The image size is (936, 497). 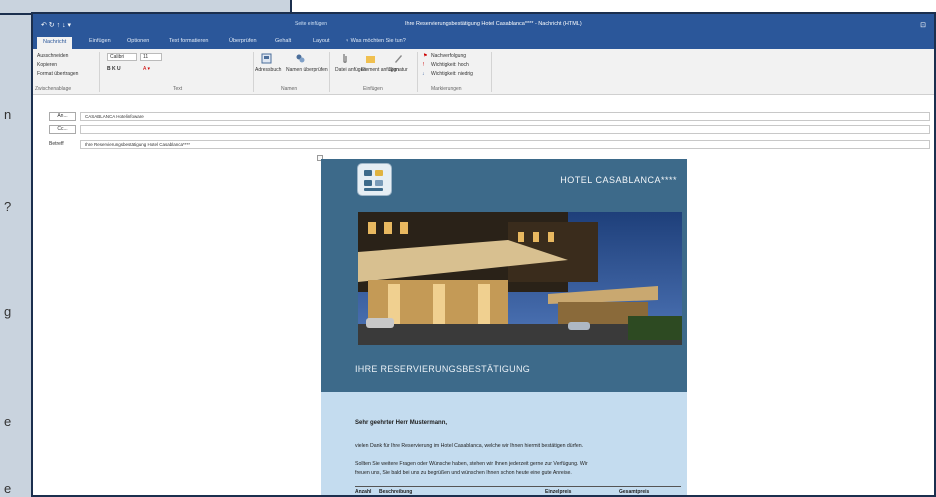 I want to click on check-names-button: Namen überprüfen, so click(x=307, y=70).